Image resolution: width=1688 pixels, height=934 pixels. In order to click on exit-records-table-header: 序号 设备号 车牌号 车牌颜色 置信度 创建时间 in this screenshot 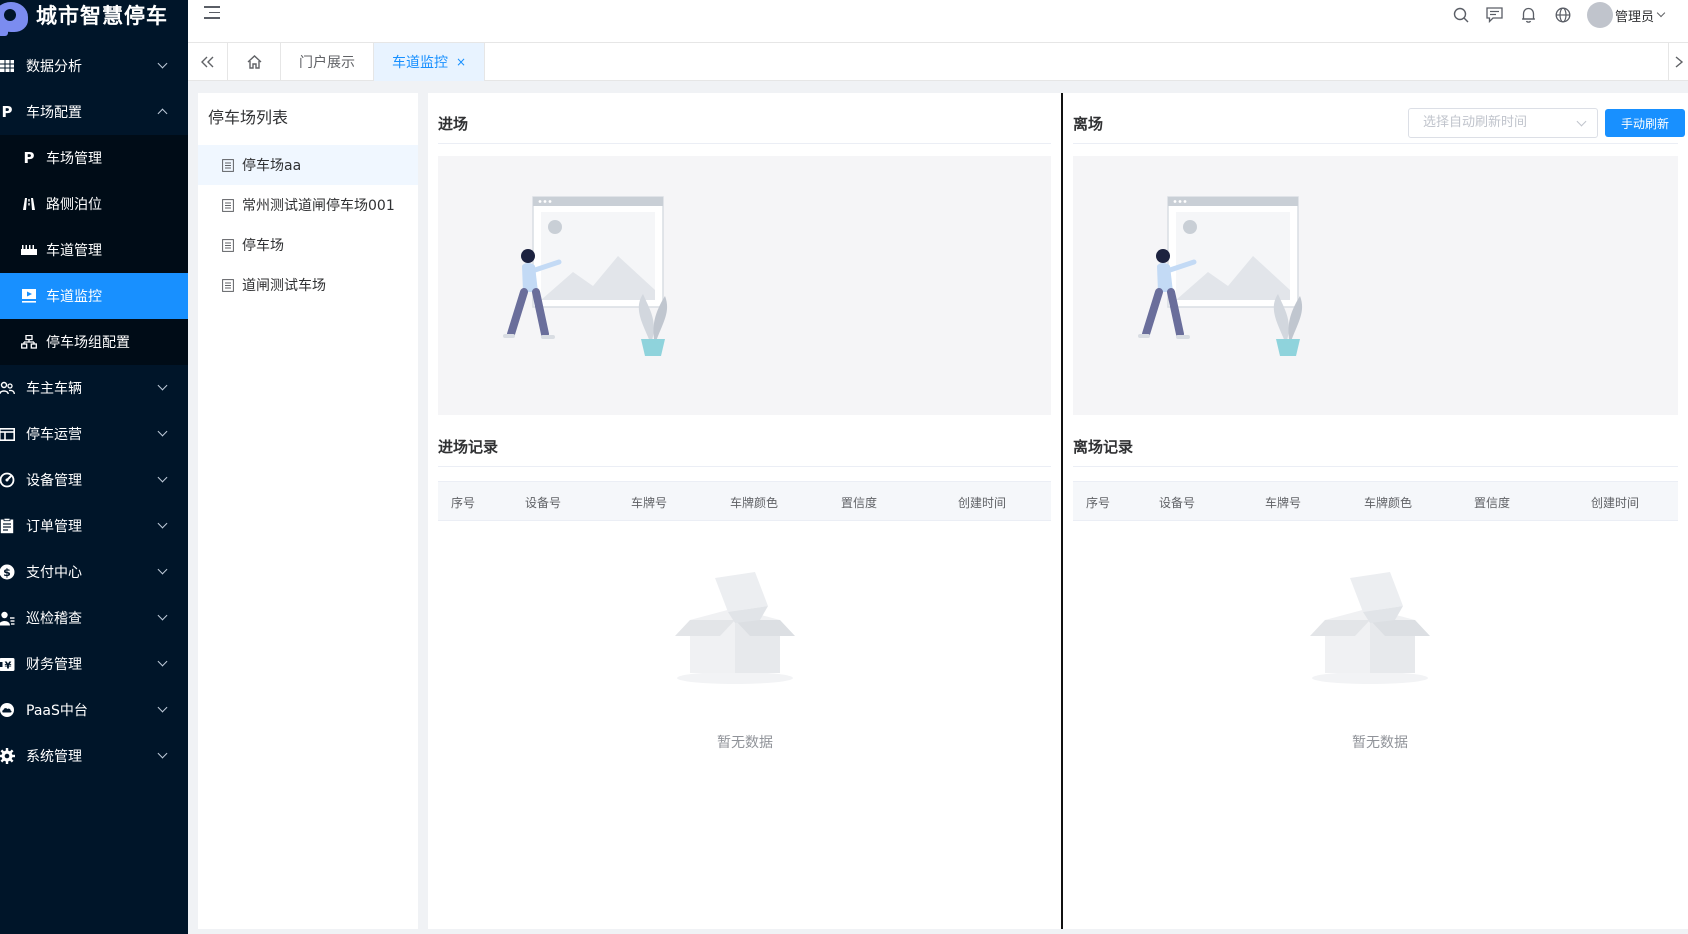, I will do `click(1375, 501)`.